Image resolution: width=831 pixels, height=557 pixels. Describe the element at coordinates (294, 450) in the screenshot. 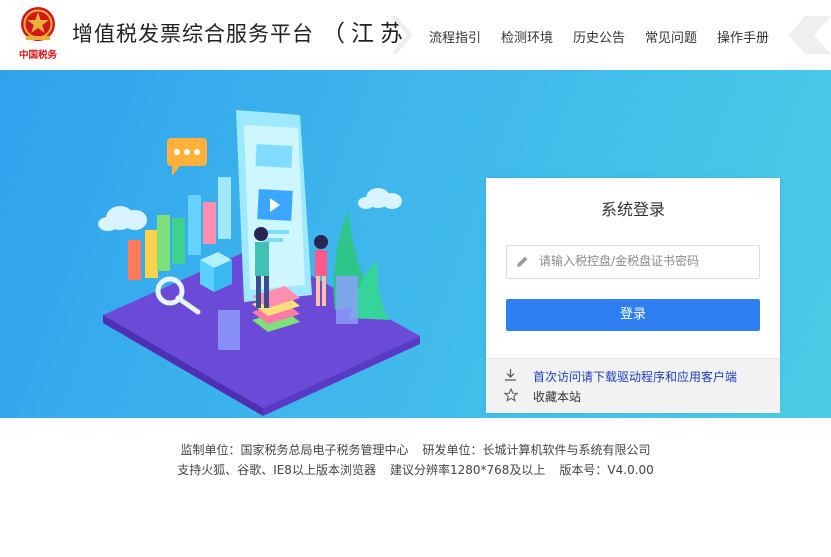

I see `supervisor-text: 监制单位：国家税务总局电子税务管理中心` at that location.